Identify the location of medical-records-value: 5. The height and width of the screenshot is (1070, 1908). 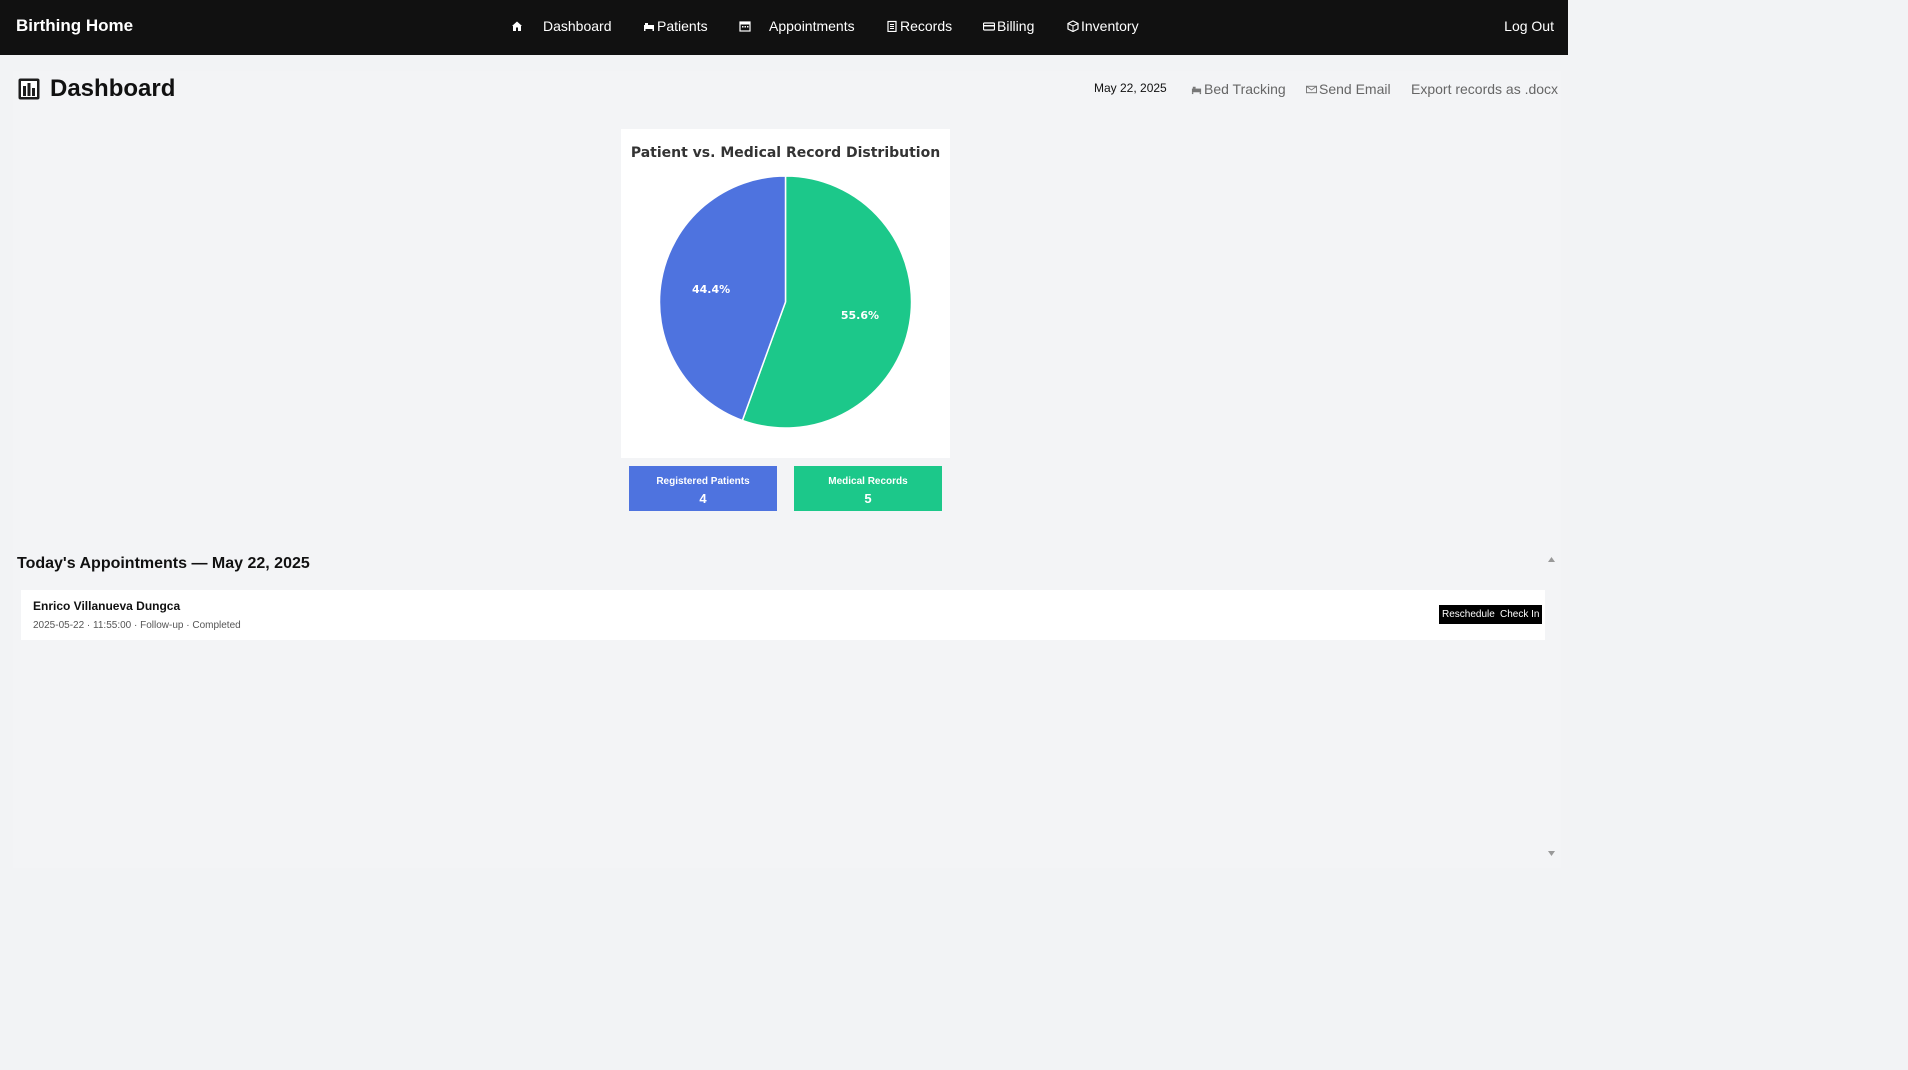
(868, 498).